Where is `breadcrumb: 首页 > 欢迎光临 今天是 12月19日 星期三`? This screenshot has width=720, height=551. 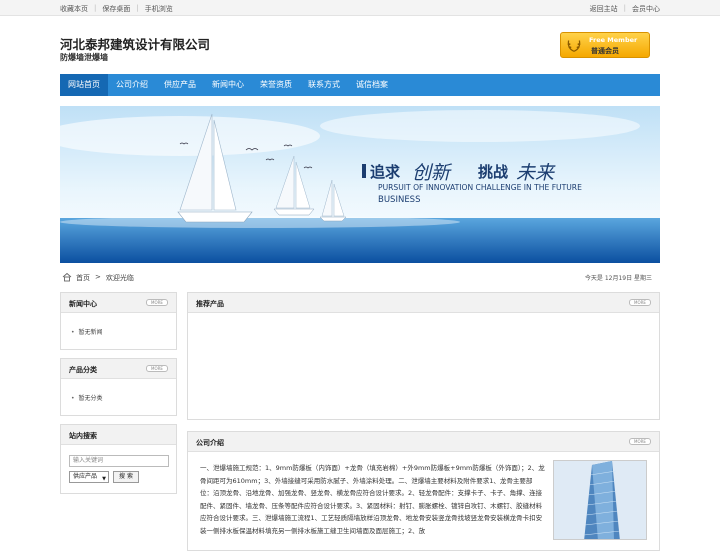
breadcrumb: 首页 > 欢迎光临 今天是 12月19日 星期三 is located at coordinates (360, 278).